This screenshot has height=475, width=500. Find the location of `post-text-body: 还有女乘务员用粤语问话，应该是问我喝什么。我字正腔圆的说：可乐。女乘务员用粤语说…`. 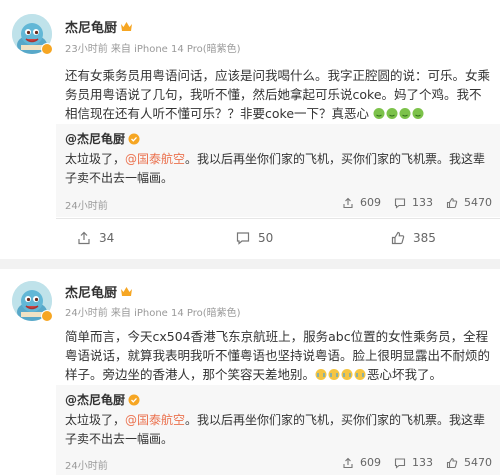

post-text-body: 还有女乘务员用粤语问话，应该是问我喝什么。我字正腔圆的说：可乐。女乘务员用粤语说… is located at coordinates (278, 94).